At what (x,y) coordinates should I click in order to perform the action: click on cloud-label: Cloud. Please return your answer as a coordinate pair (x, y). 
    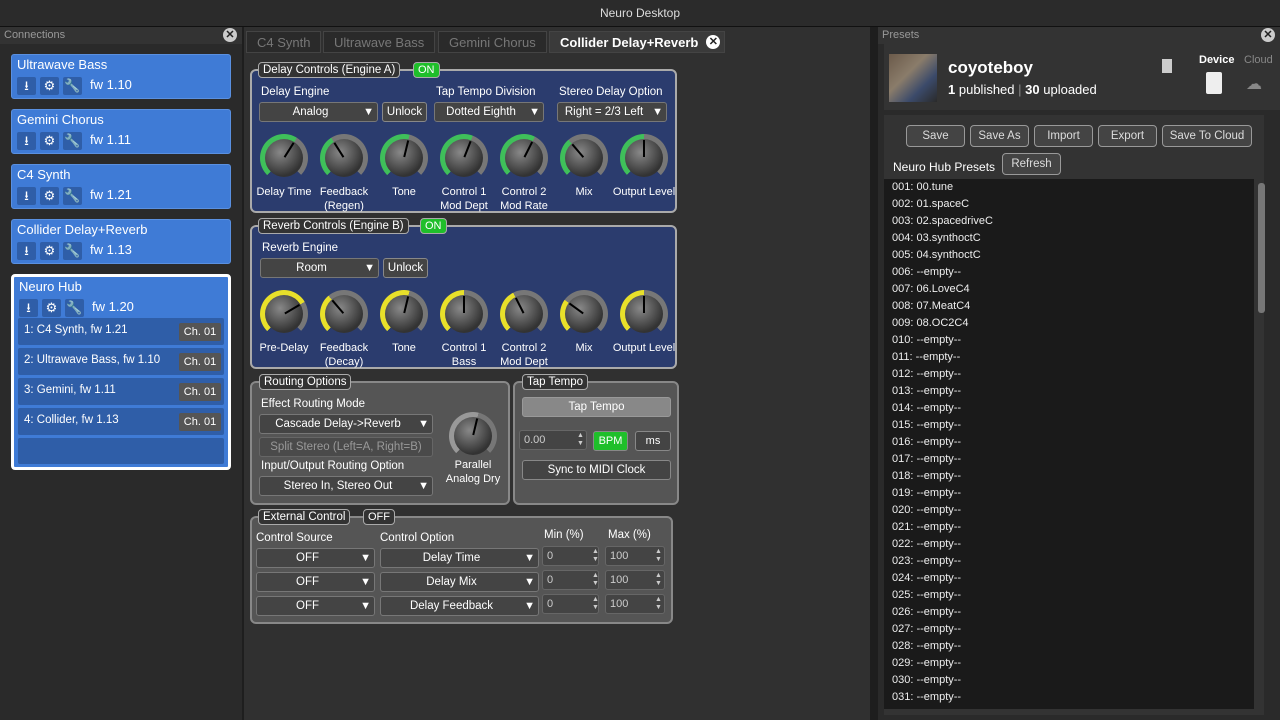
    Looking at the image, I should click on (1258, 60).